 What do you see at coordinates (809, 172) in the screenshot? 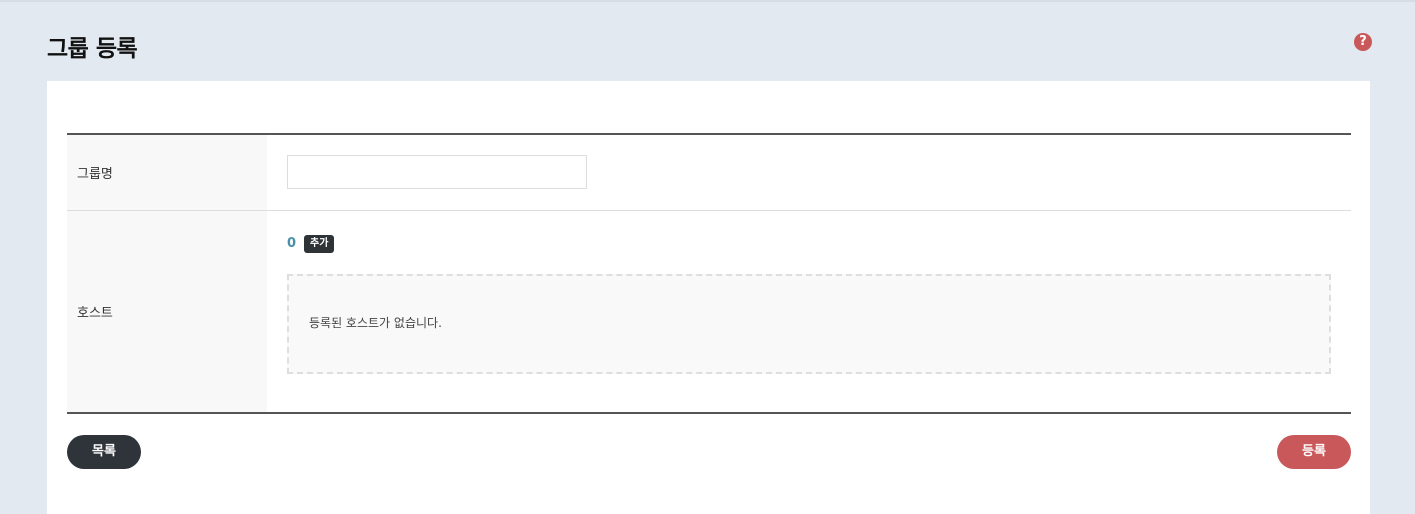
I see `group-name-value-cell` at bounding box center [809, 172].